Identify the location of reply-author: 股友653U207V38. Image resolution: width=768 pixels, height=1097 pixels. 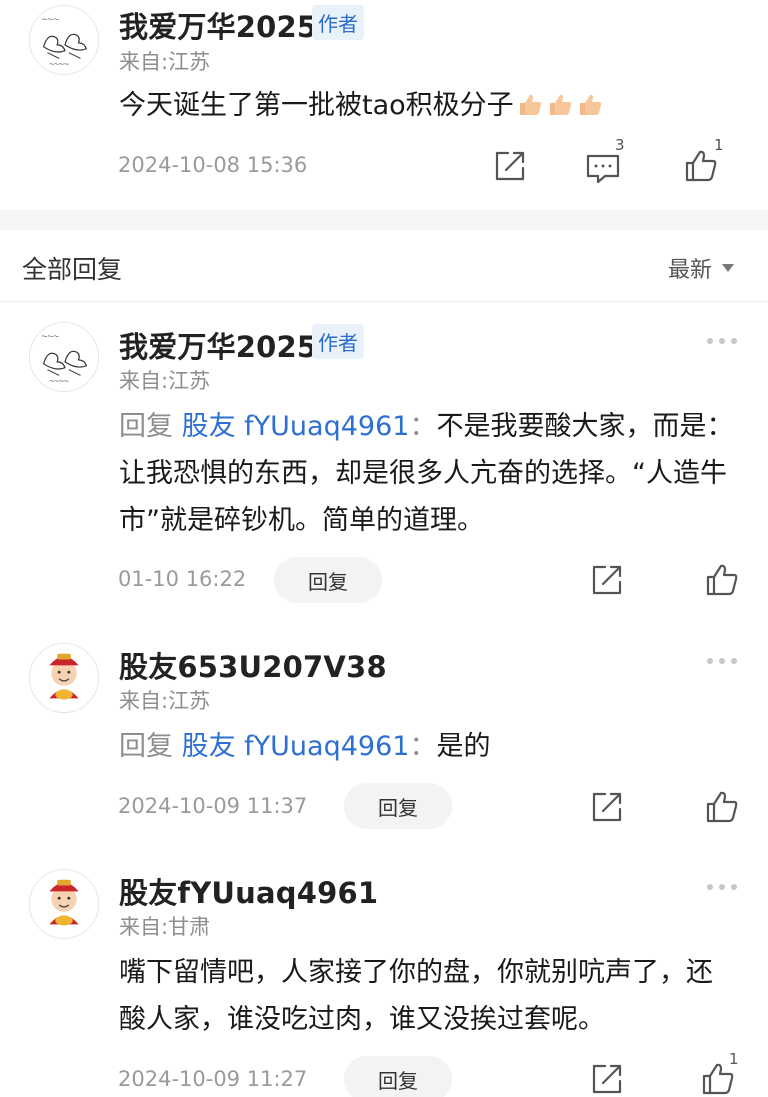
(253, 665).